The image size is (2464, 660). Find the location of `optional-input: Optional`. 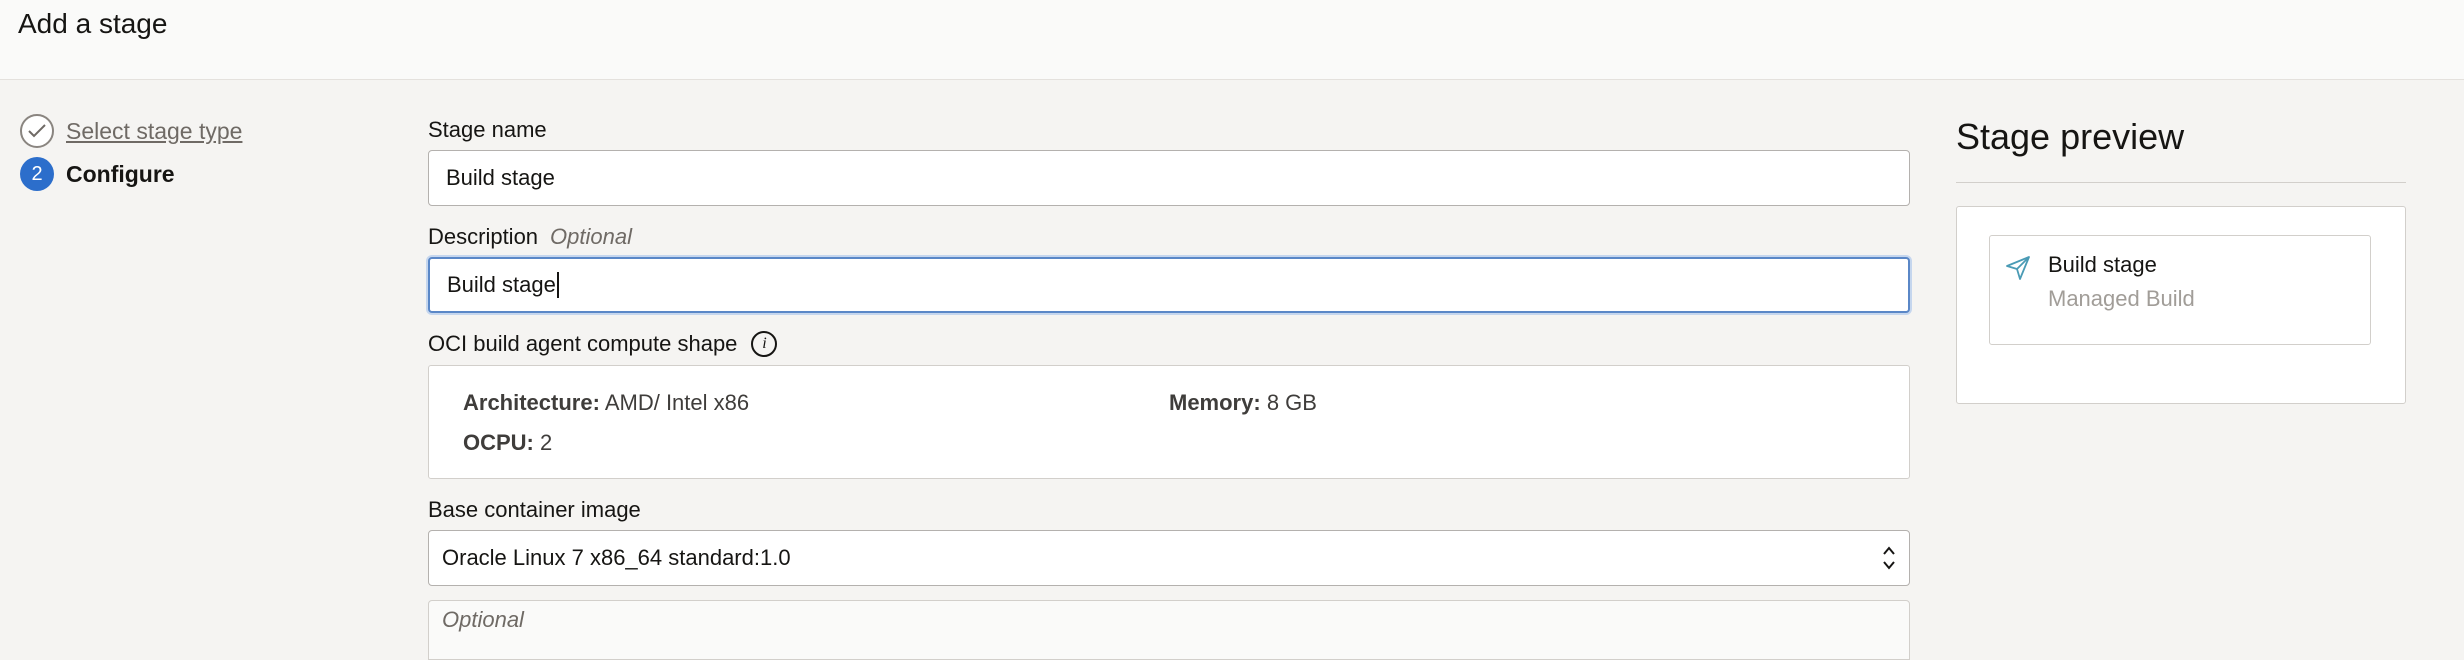

optional-input: Optional is located at coordinates (1169, 630).